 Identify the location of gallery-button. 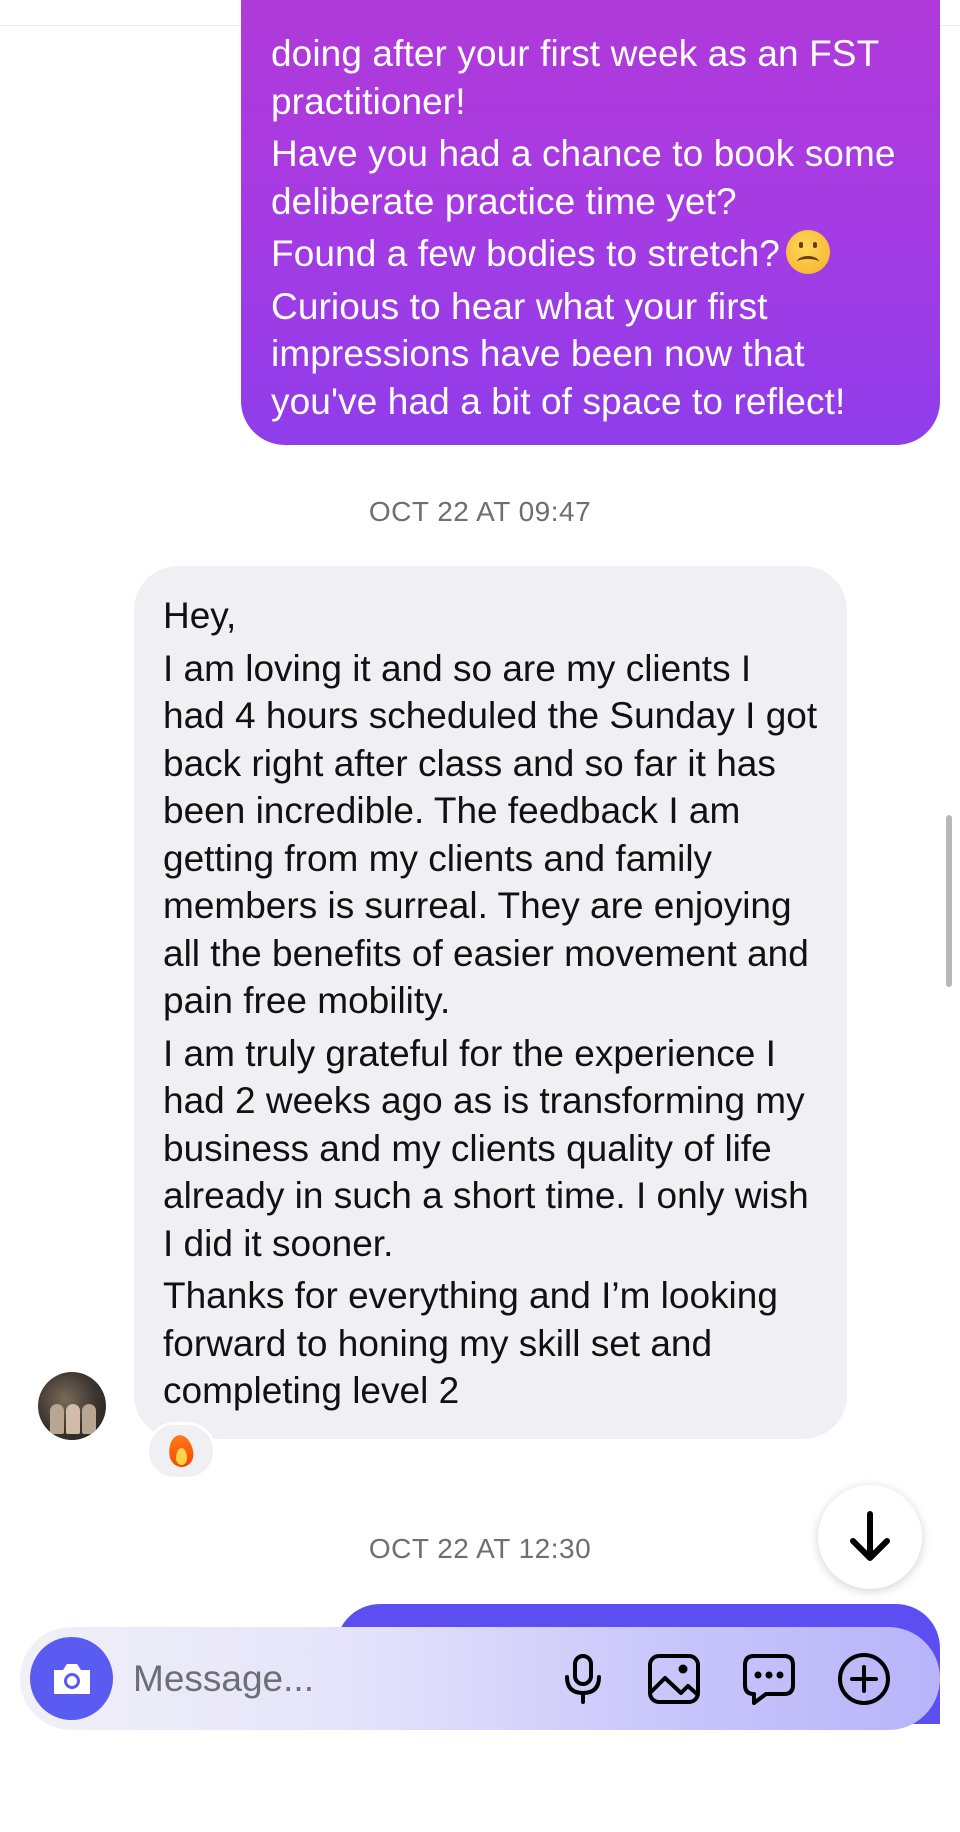
(674, 1679).